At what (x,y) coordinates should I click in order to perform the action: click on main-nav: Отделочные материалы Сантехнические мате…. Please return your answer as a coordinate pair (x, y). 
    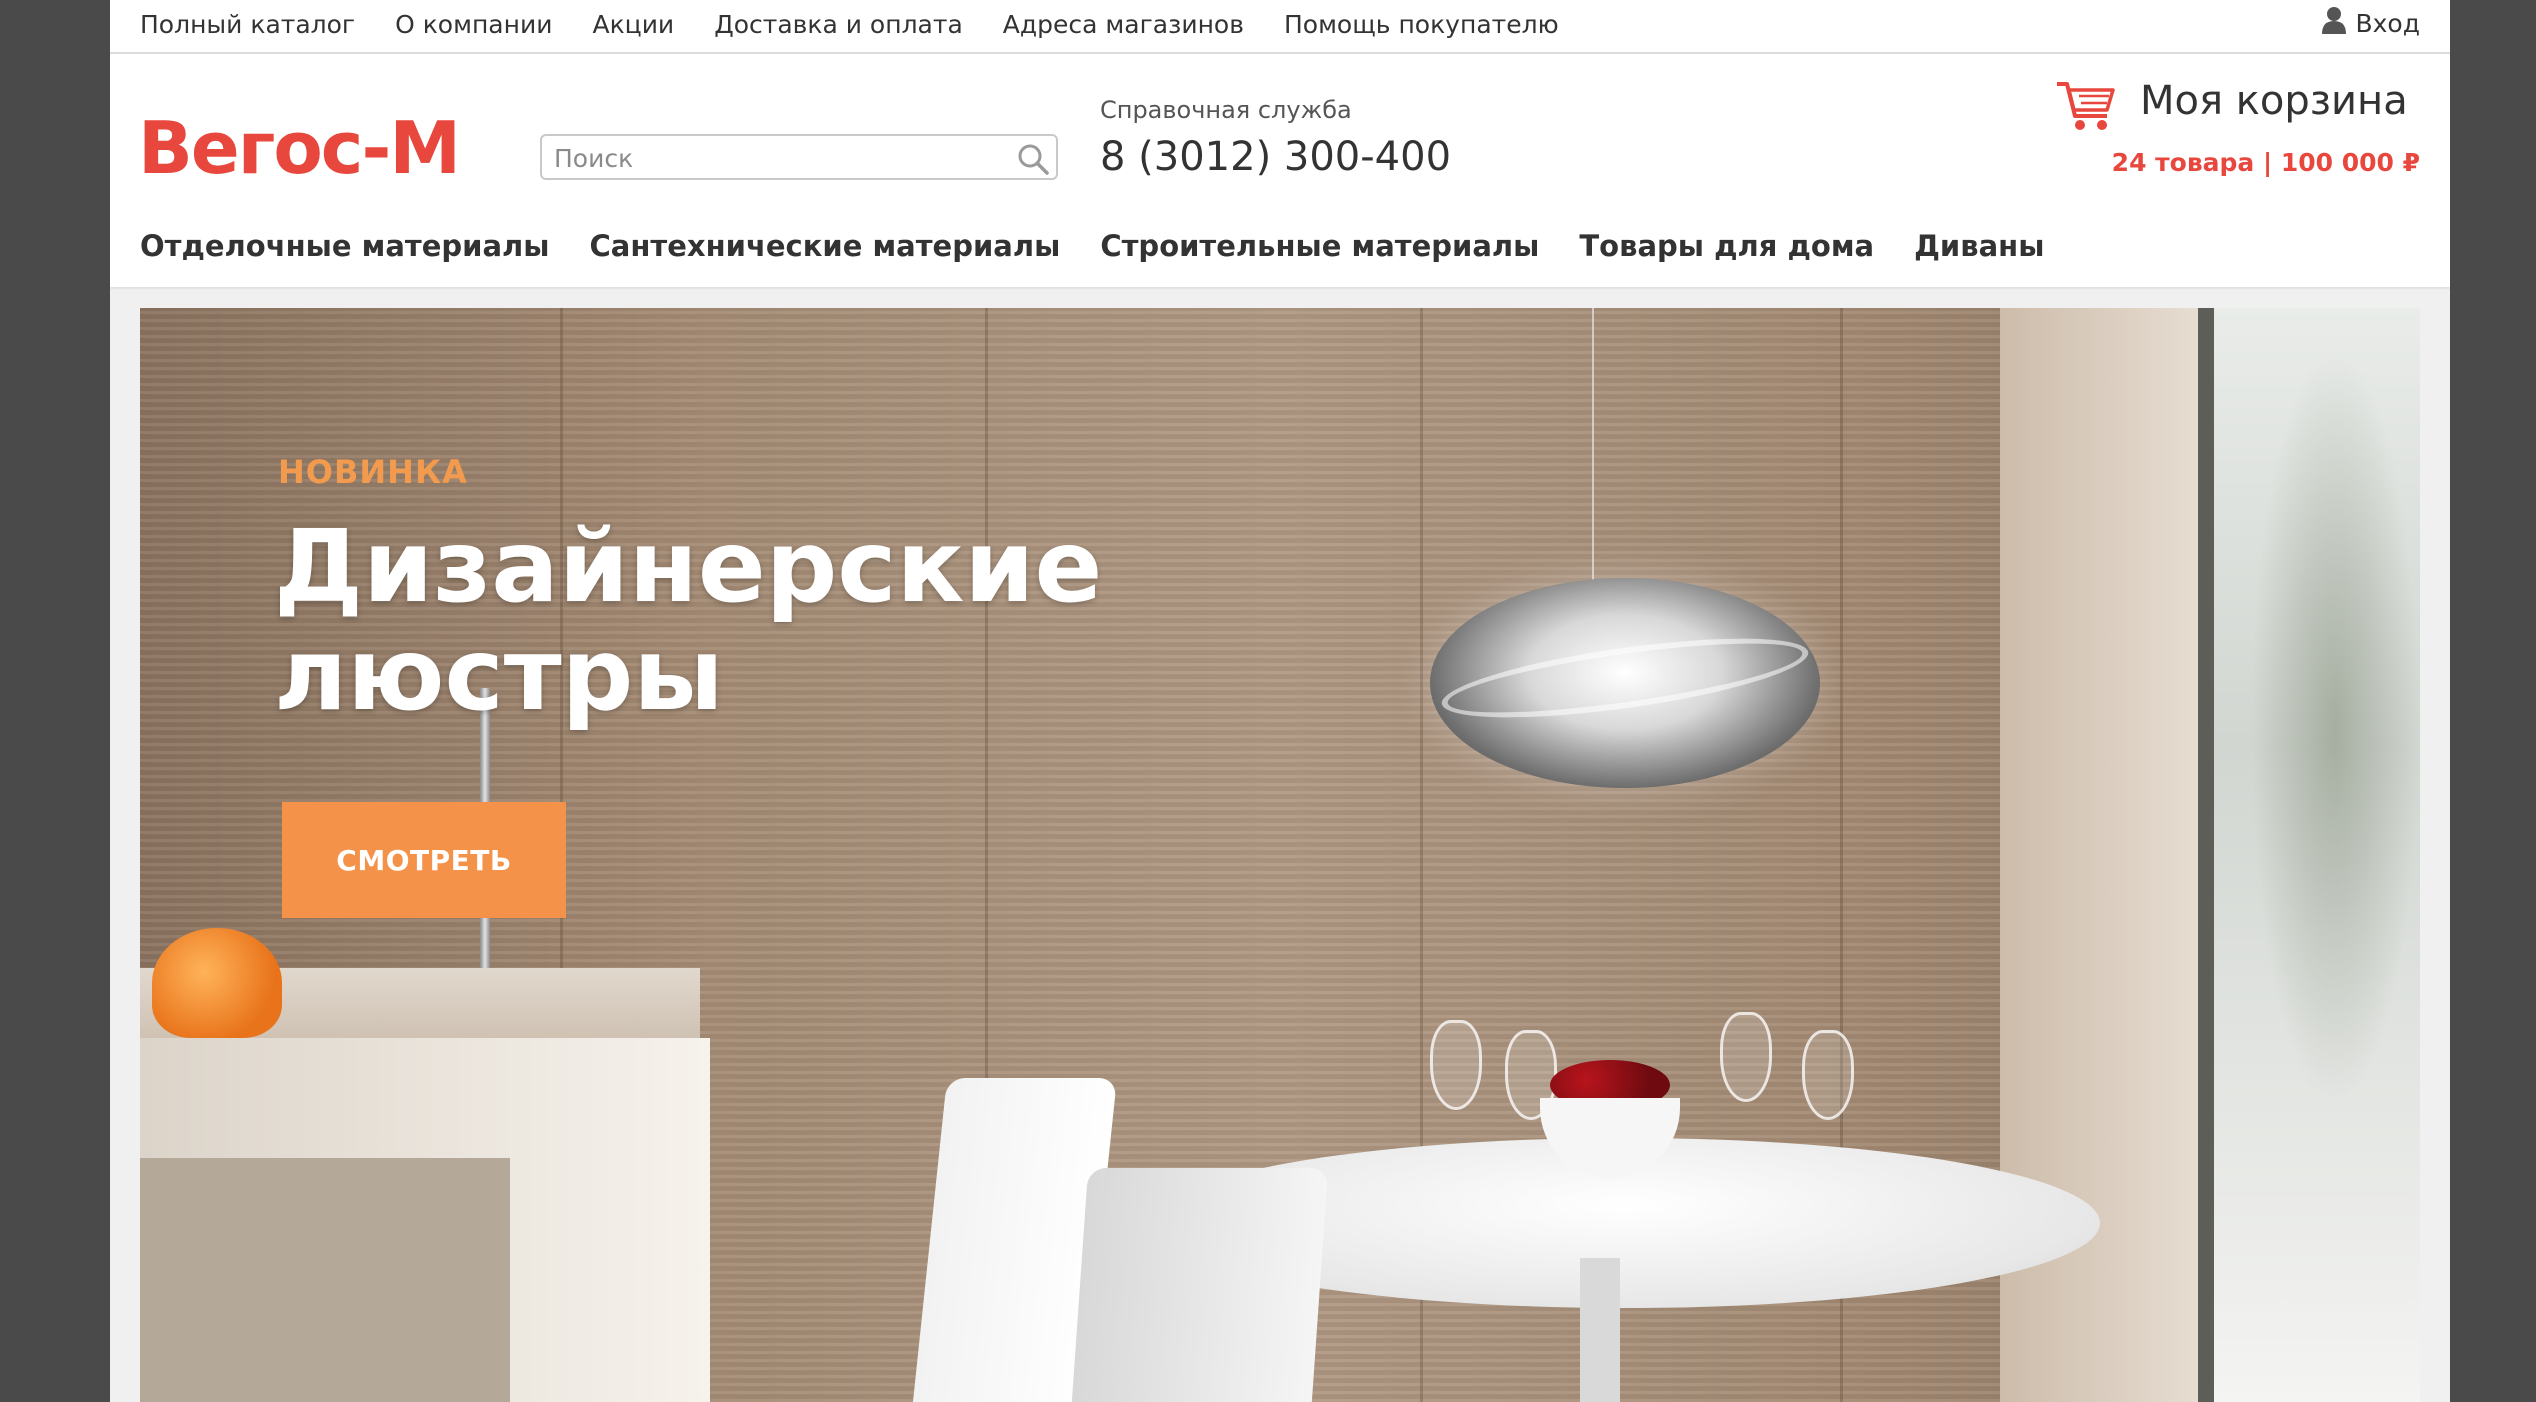
    Looking at the image, I should click on (1112, 246).